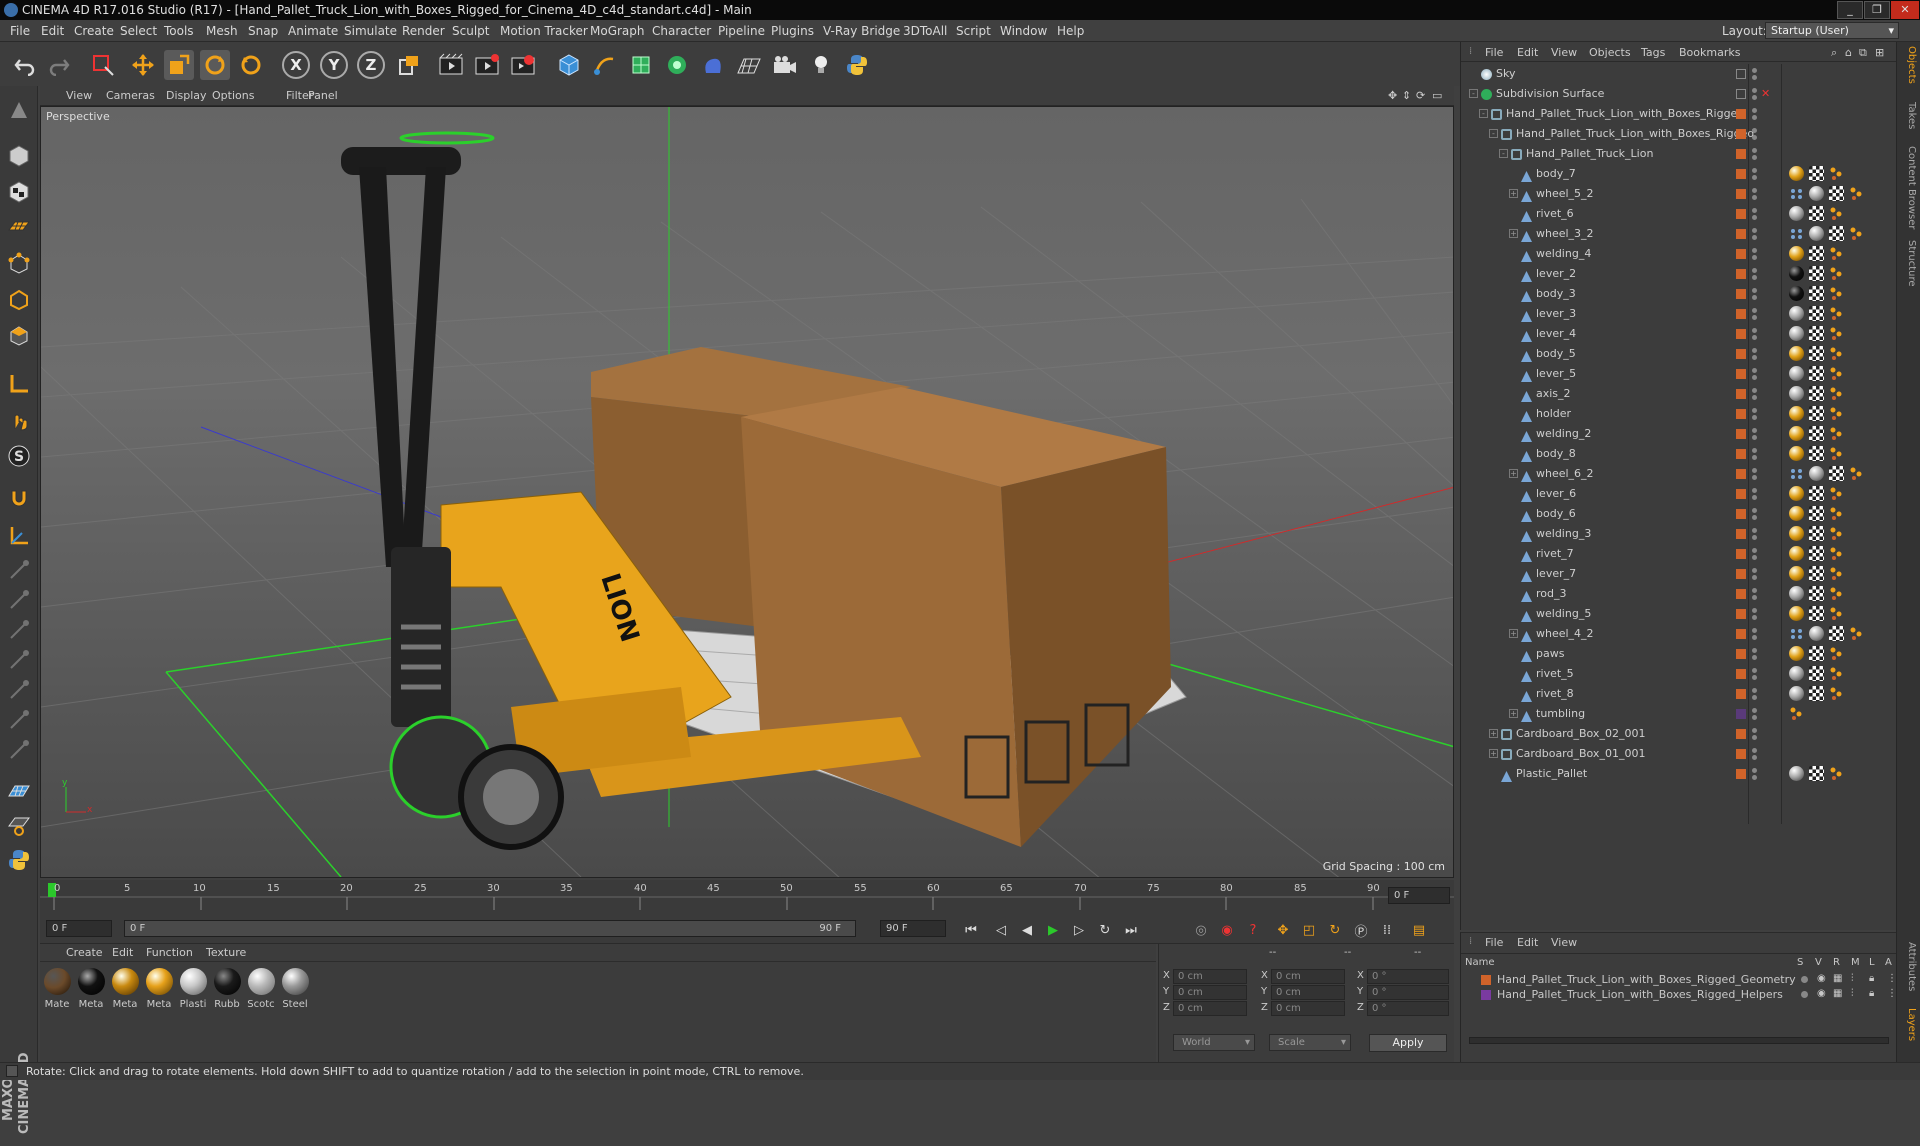 This screenshot has width=1920, height=1146. What do you see at coordinates (19, 630) in the screenshot?
I see `smooth-tool-icon` at bounding box center [19, 630].